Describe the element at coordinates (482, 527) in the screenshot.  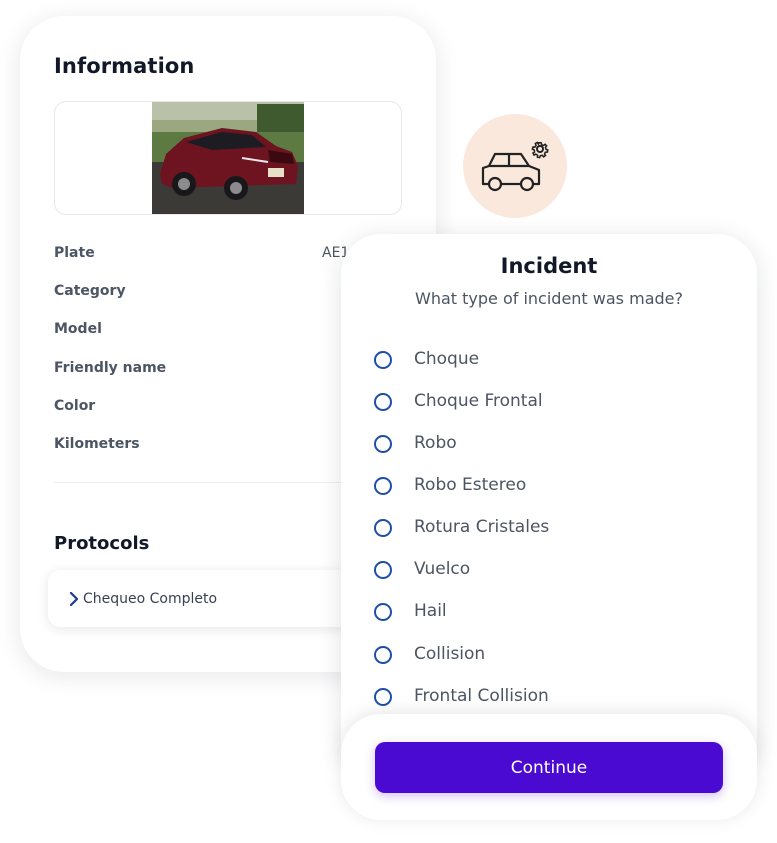
I see `option-label: Rotura Cristales` at that location.